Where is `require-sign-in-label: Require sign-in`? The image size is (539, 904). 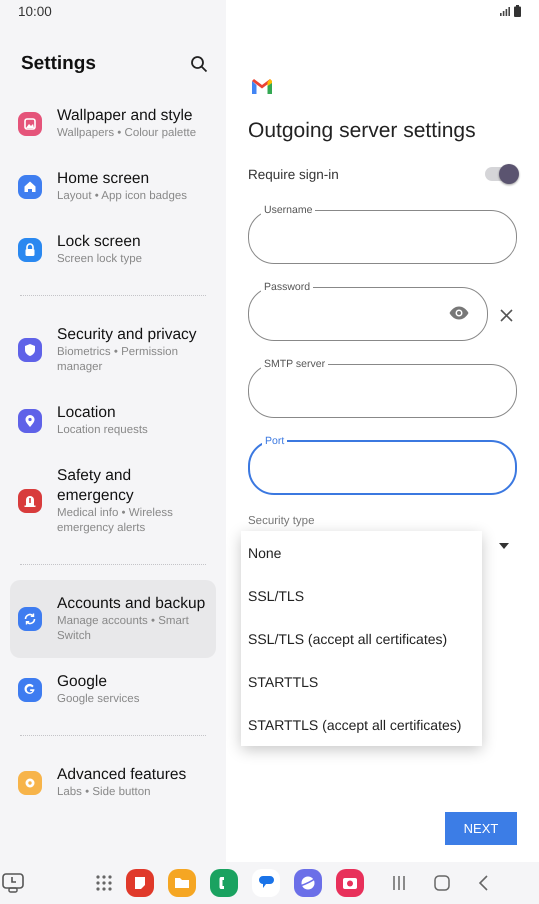 require-sign-in-label: Require sign-in is located at coordinates (293, 174).